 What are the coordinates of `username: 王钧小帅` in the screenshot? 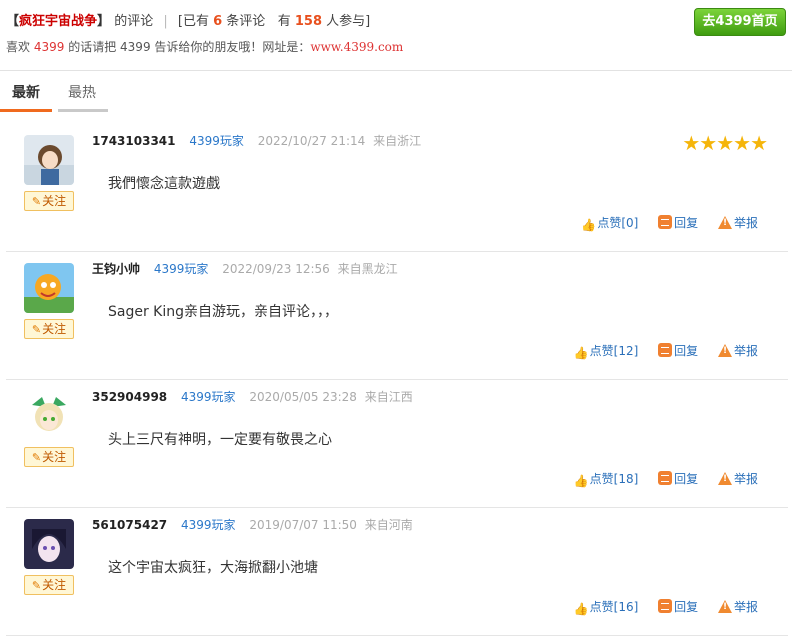 It's located at (116, 269).